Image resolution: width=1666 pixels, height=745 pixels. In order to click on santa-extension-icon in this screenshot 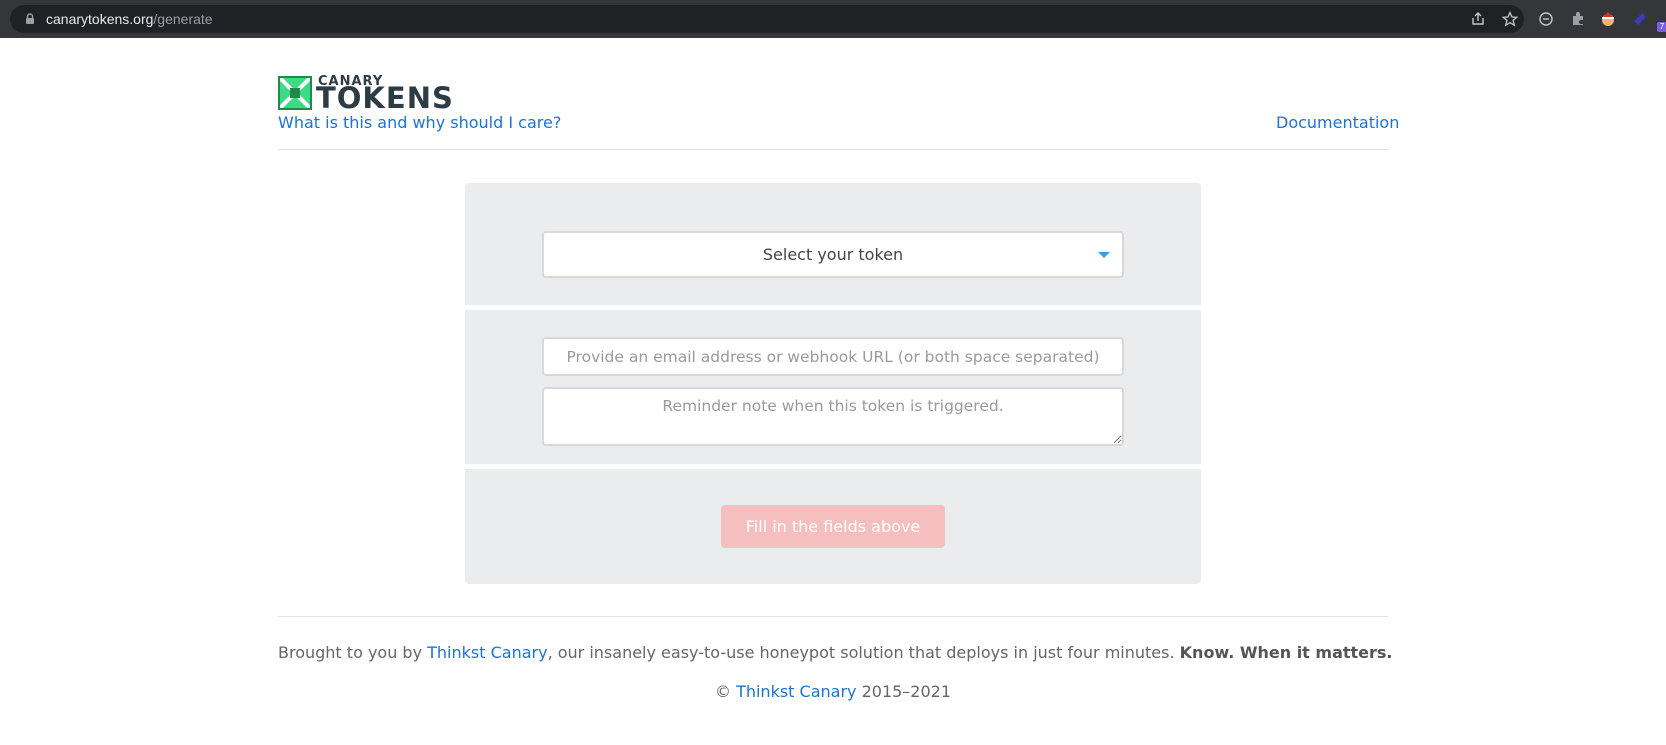, I will do `click(1608, 19)`.